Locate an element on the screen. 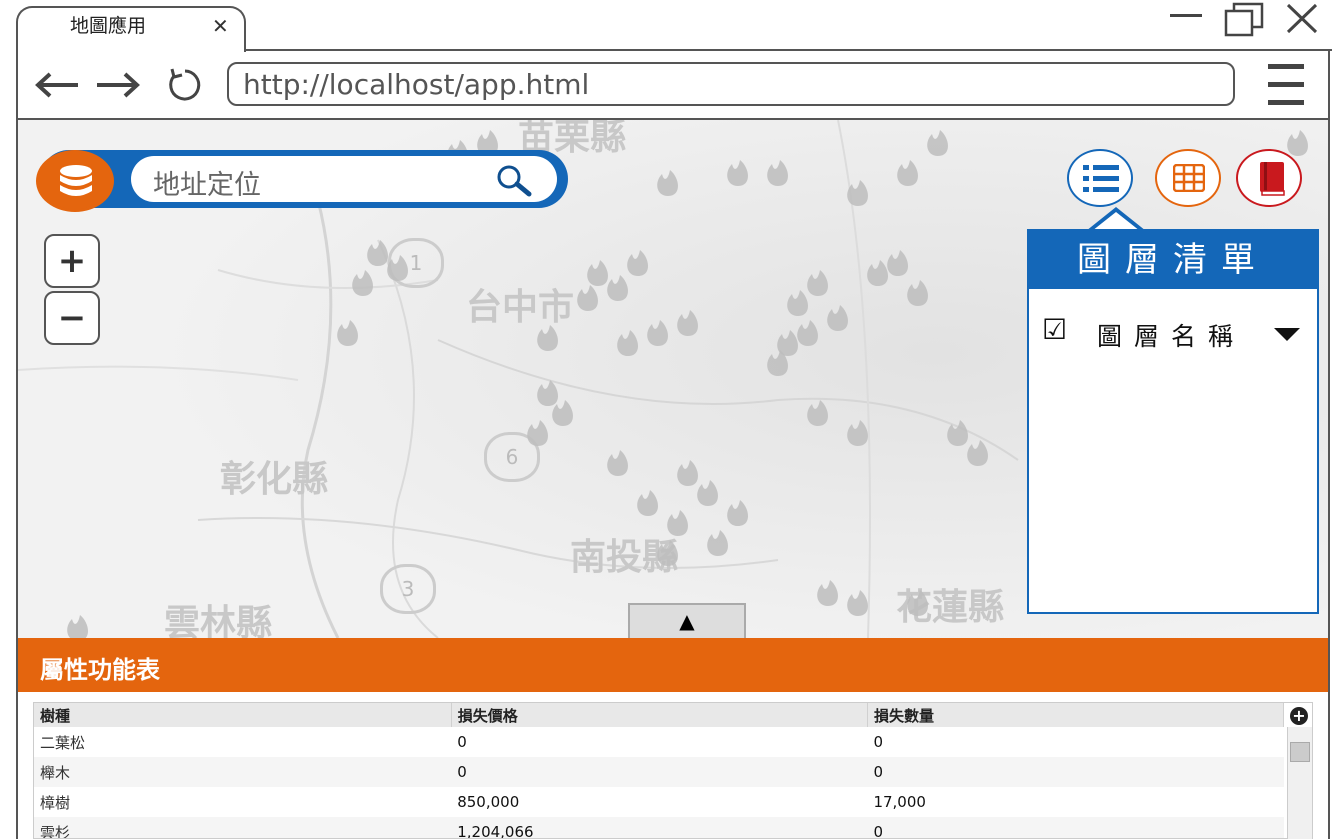 The width and height of the screenshot is (1332, 839). layer-panel-title: 圖層清單 is located at coordinates (1173, 260).